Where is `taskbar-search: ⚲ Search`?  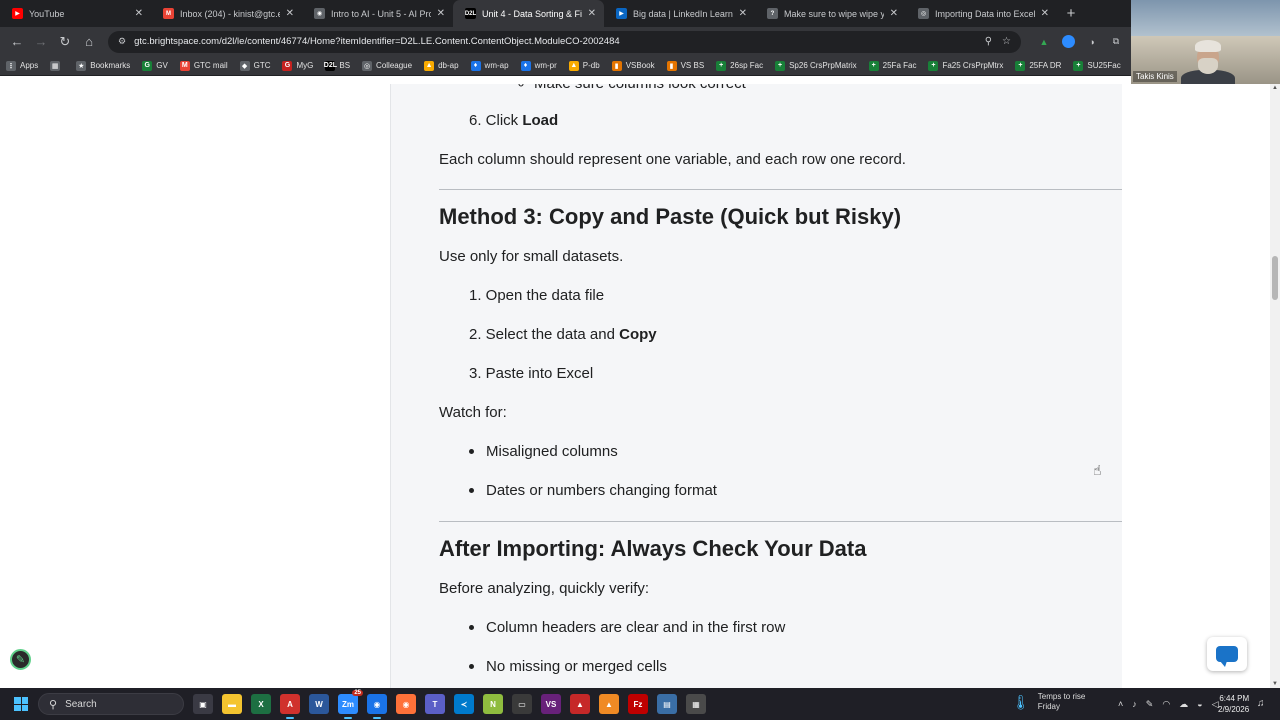 taskbar-search: ⚲ Search is located at coordinates (111, 704).